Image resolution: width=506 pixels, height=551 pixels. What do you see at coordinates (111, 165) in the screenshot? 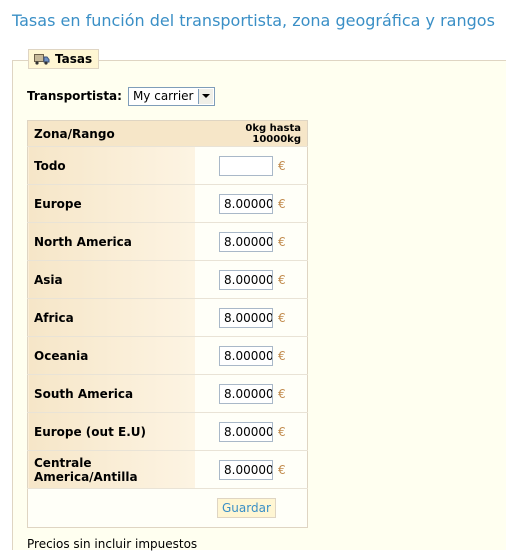
I see `zone-label: Todo` at bounding box center [111, 165].